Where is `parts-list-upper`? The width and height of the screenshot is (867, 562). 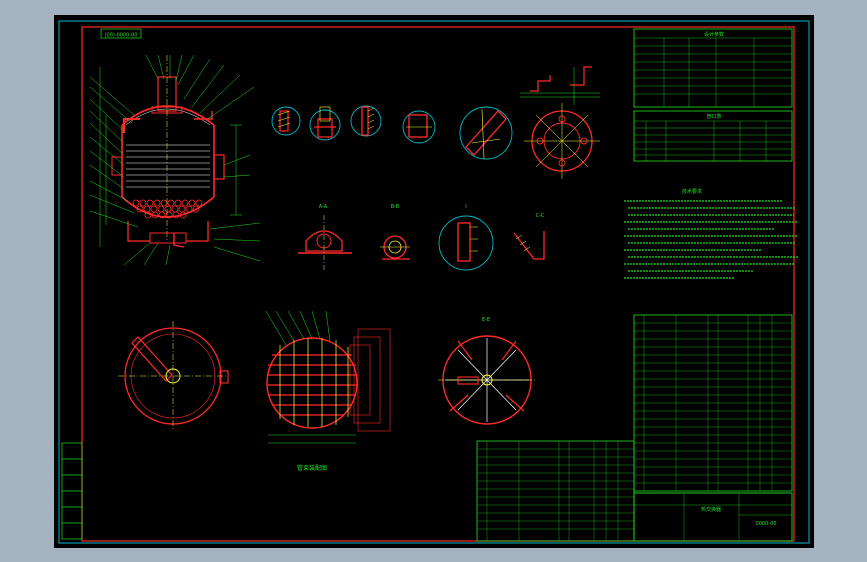 parts-list-upper is located at coordinates (713, 403).